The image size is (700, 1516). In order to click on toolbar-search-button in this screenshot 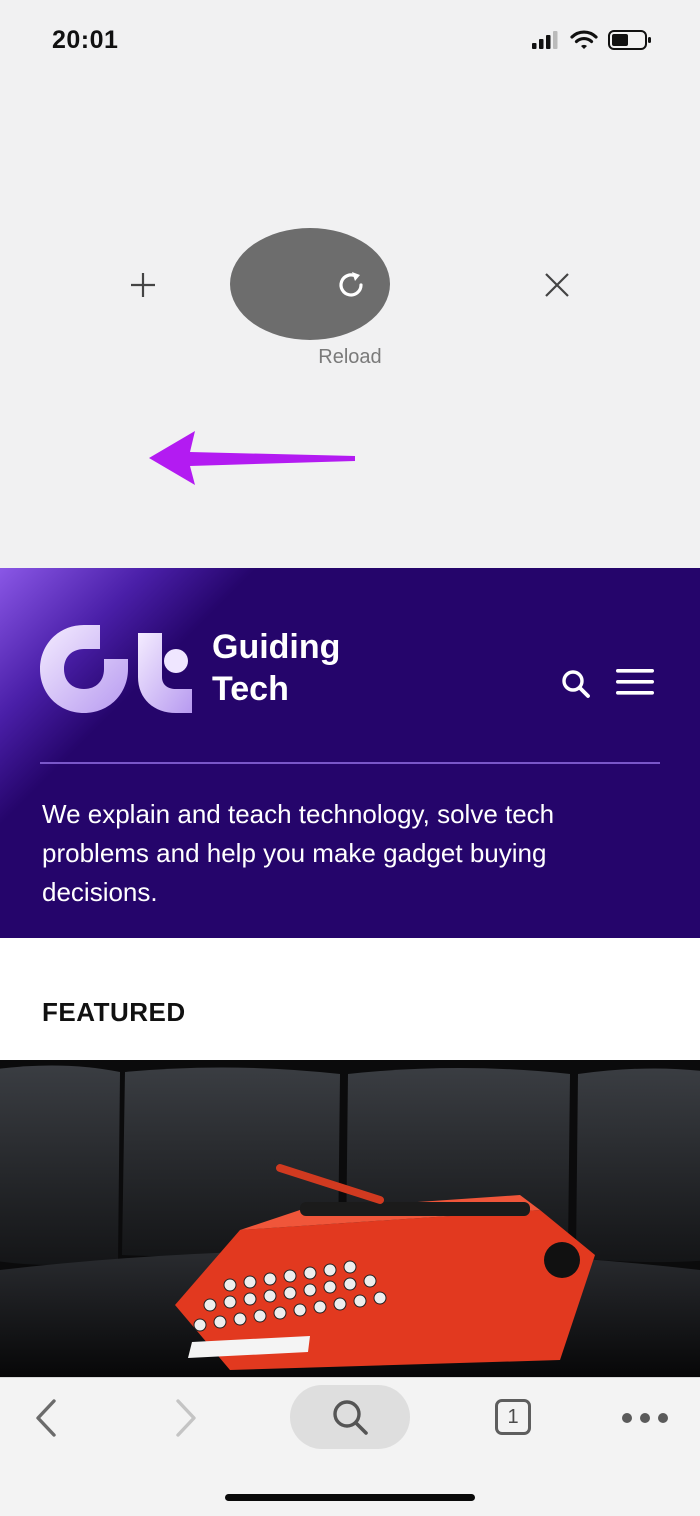, I will do `click(350, 1417)`.